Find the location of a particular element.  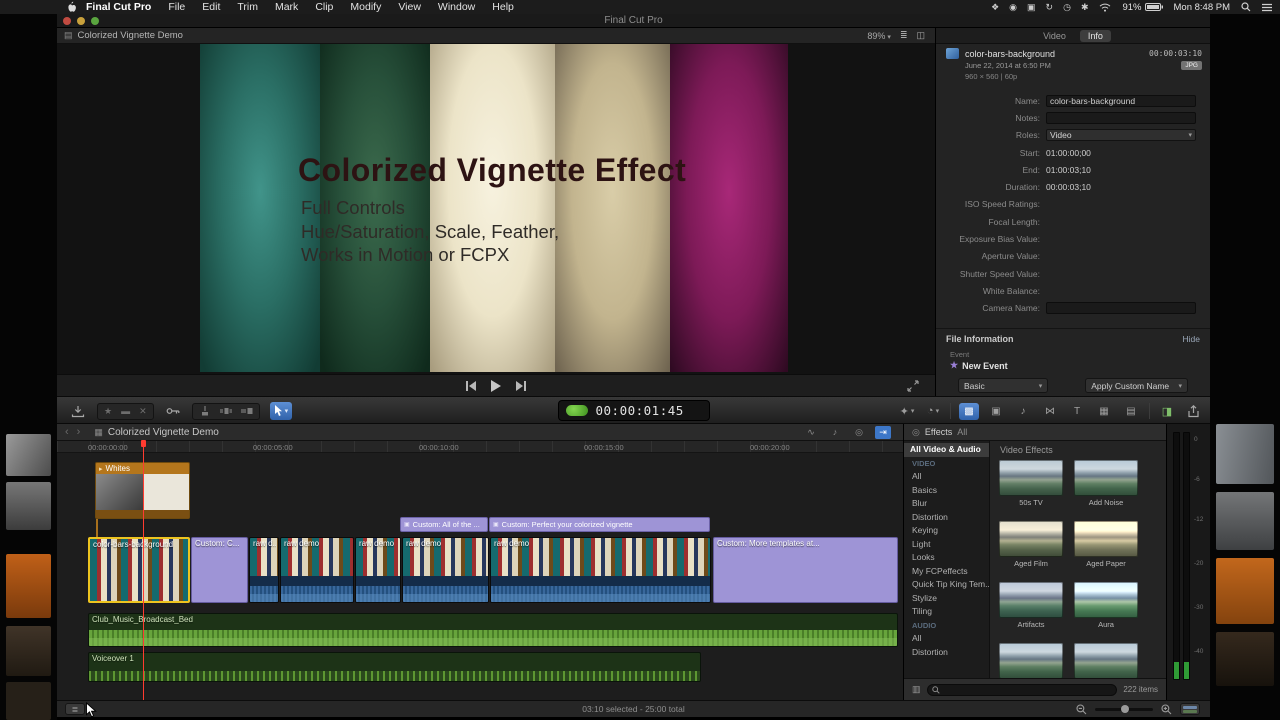

field-input is located at coordinates (1121, 117).